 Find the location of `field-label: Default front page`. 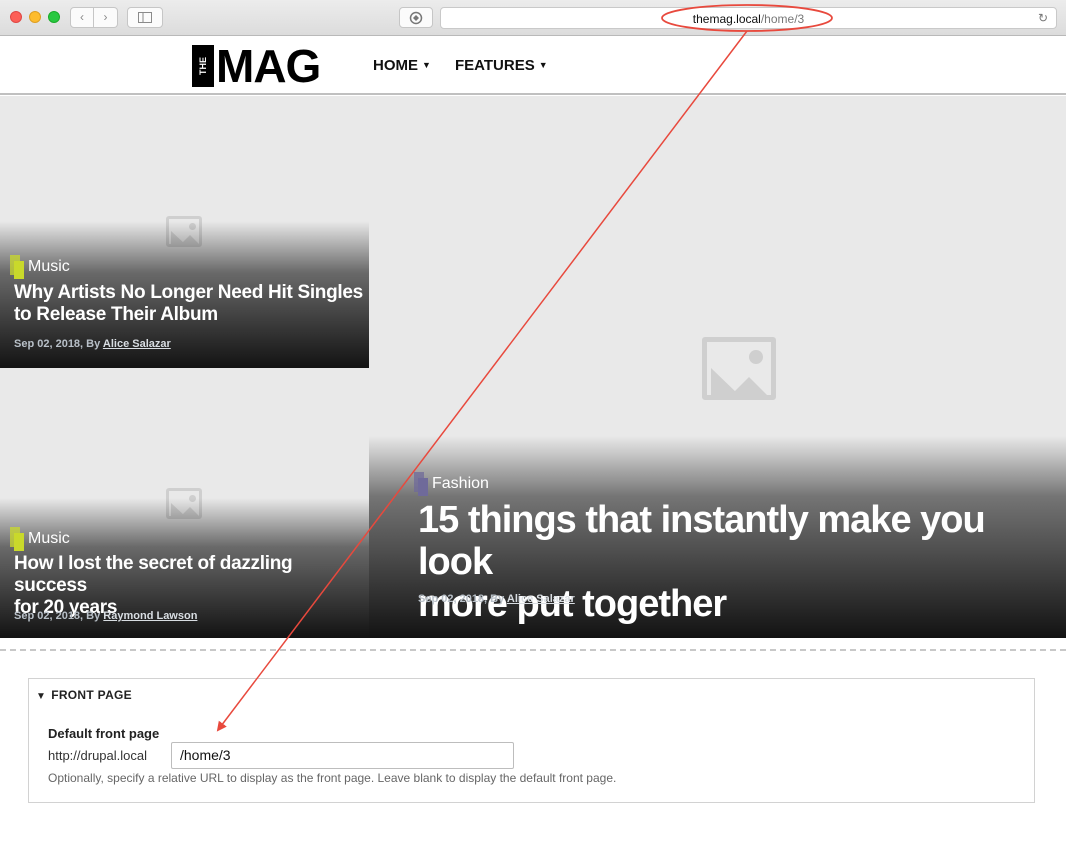

field-label: Default front page is located at coordinates (104, 733).